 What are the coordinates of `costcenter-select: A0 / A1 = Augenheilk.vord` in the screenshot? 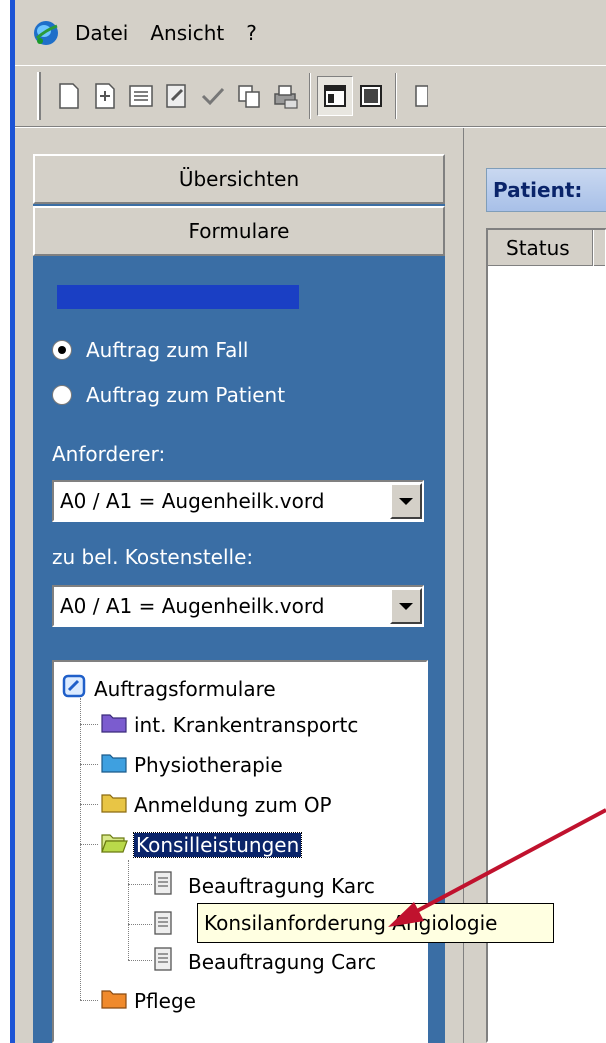 It's located at (238, 606).